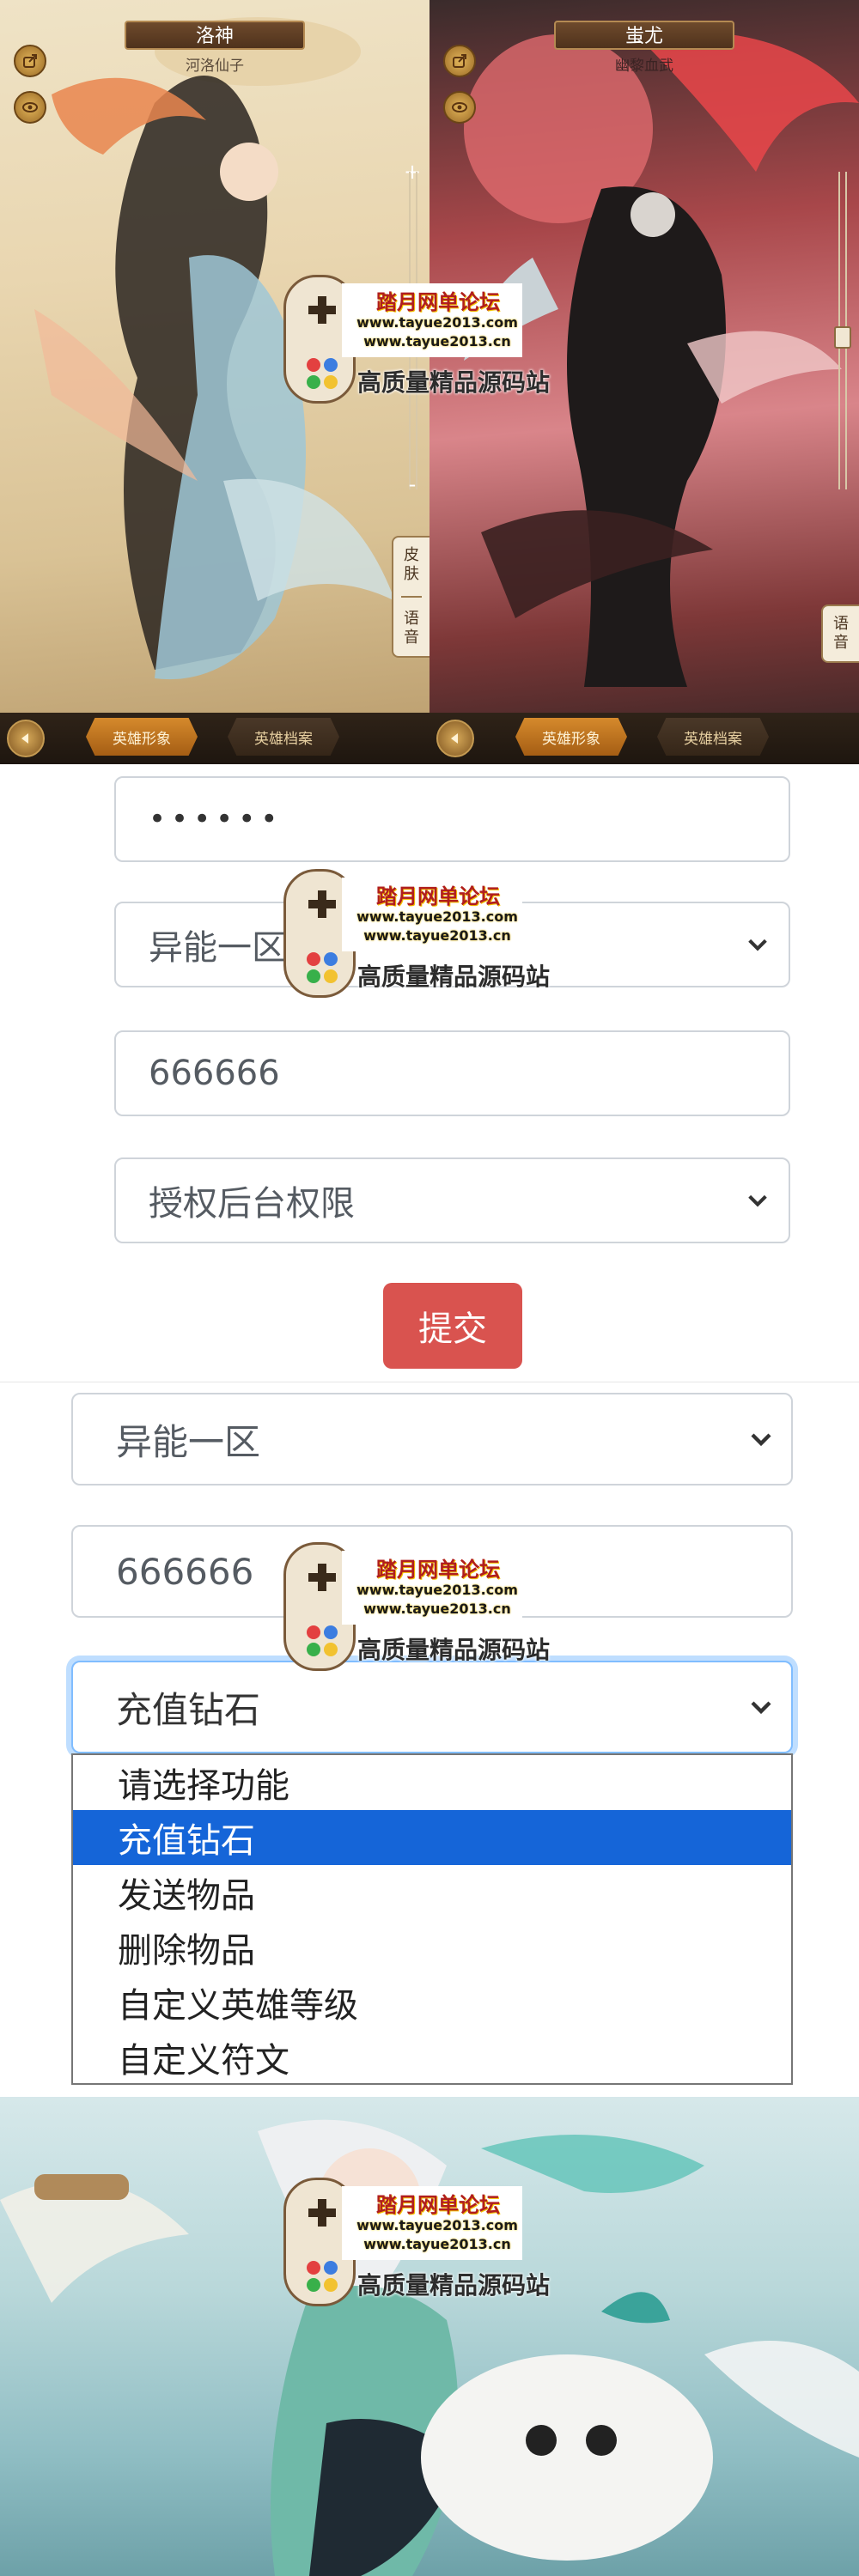 This screenshot has height=2576, width=859. I want to click on dropdown-option: 请选择功能, so click(432, 1783).